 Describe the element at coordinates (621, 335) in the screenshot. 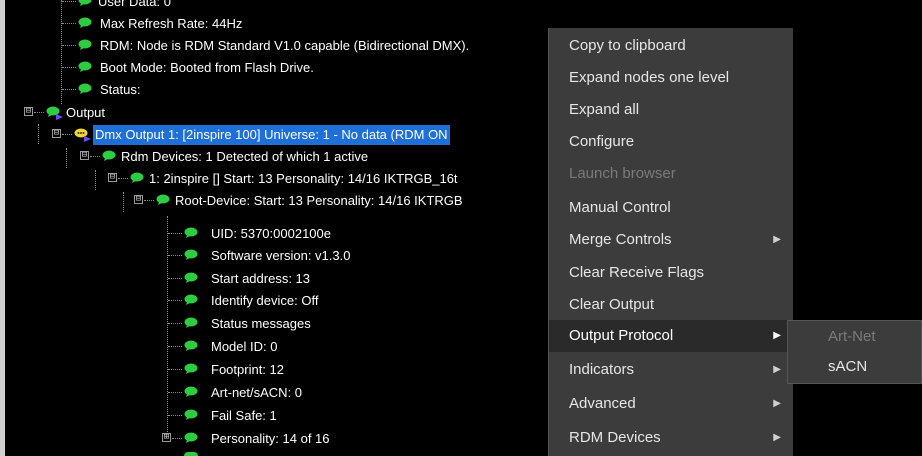

I see `menu-item-label: Output Protocol` at that location.